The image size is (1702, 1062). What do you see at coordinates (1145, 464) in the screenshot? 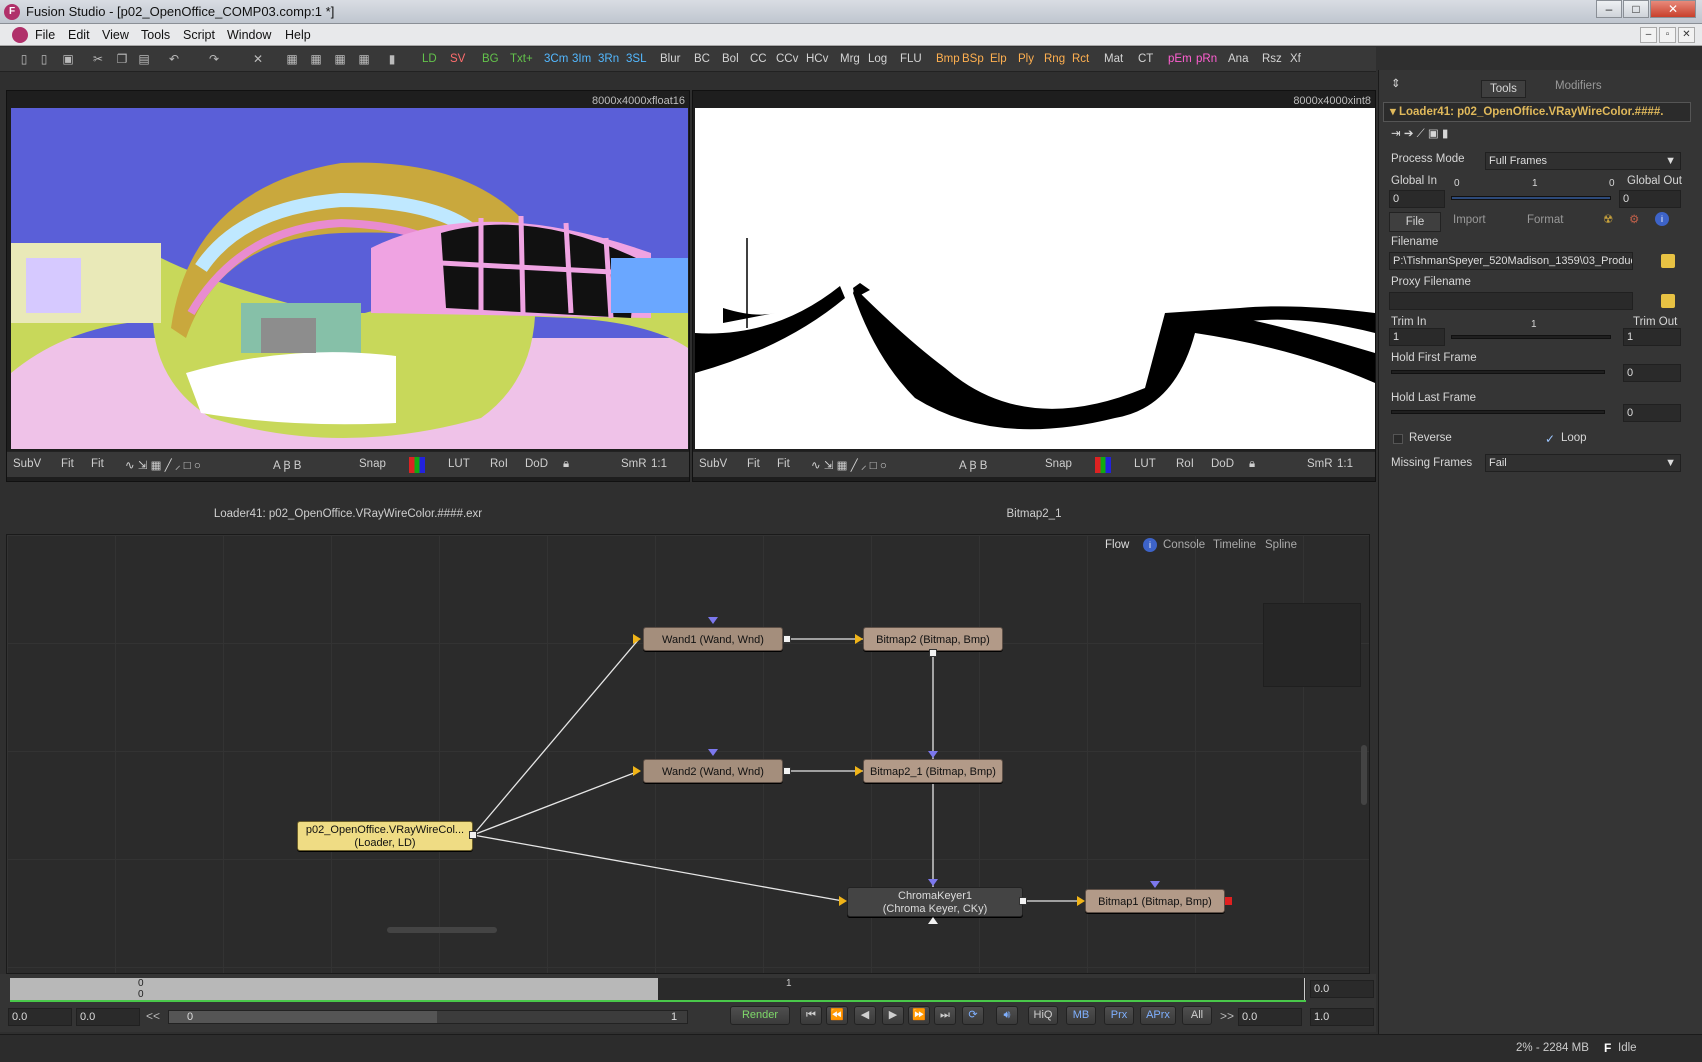
I see `lut-button-right: LUT` at bounding box center [1145, 464].